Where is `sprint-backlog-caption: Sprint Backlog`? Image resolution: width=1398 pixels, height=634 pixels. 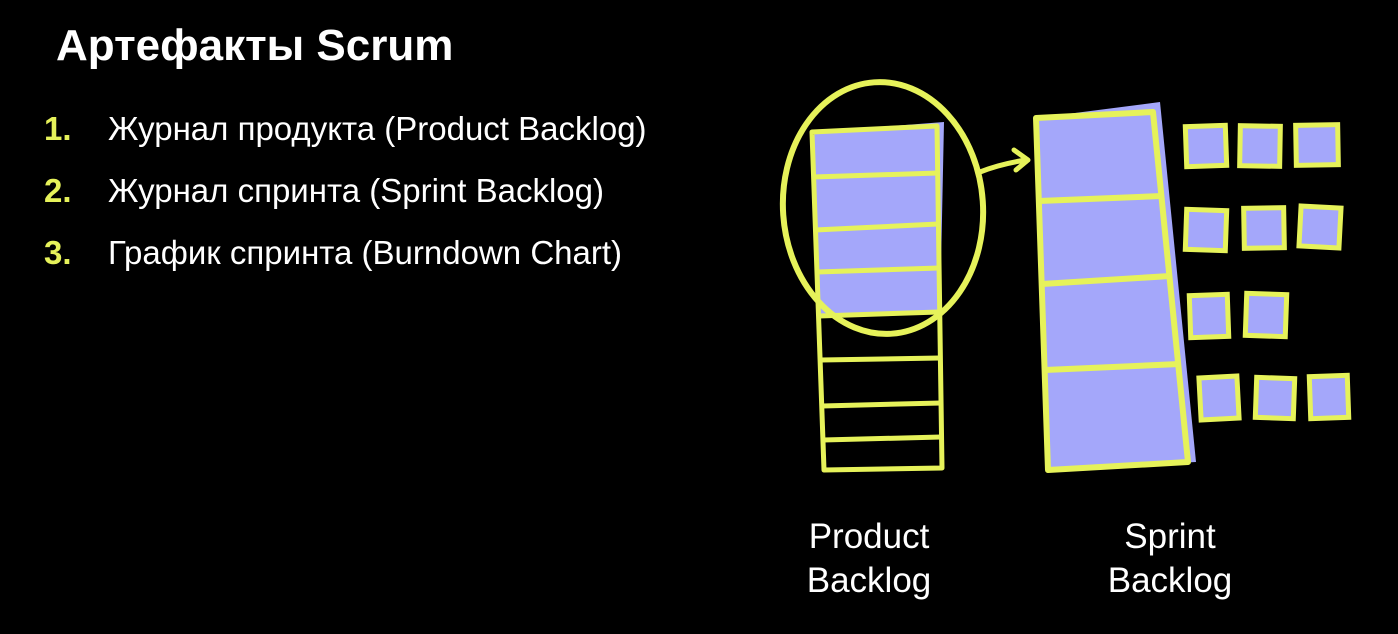 sprint-backlog-caption: Sprint Backlog is located at coordinates (1170, 558).